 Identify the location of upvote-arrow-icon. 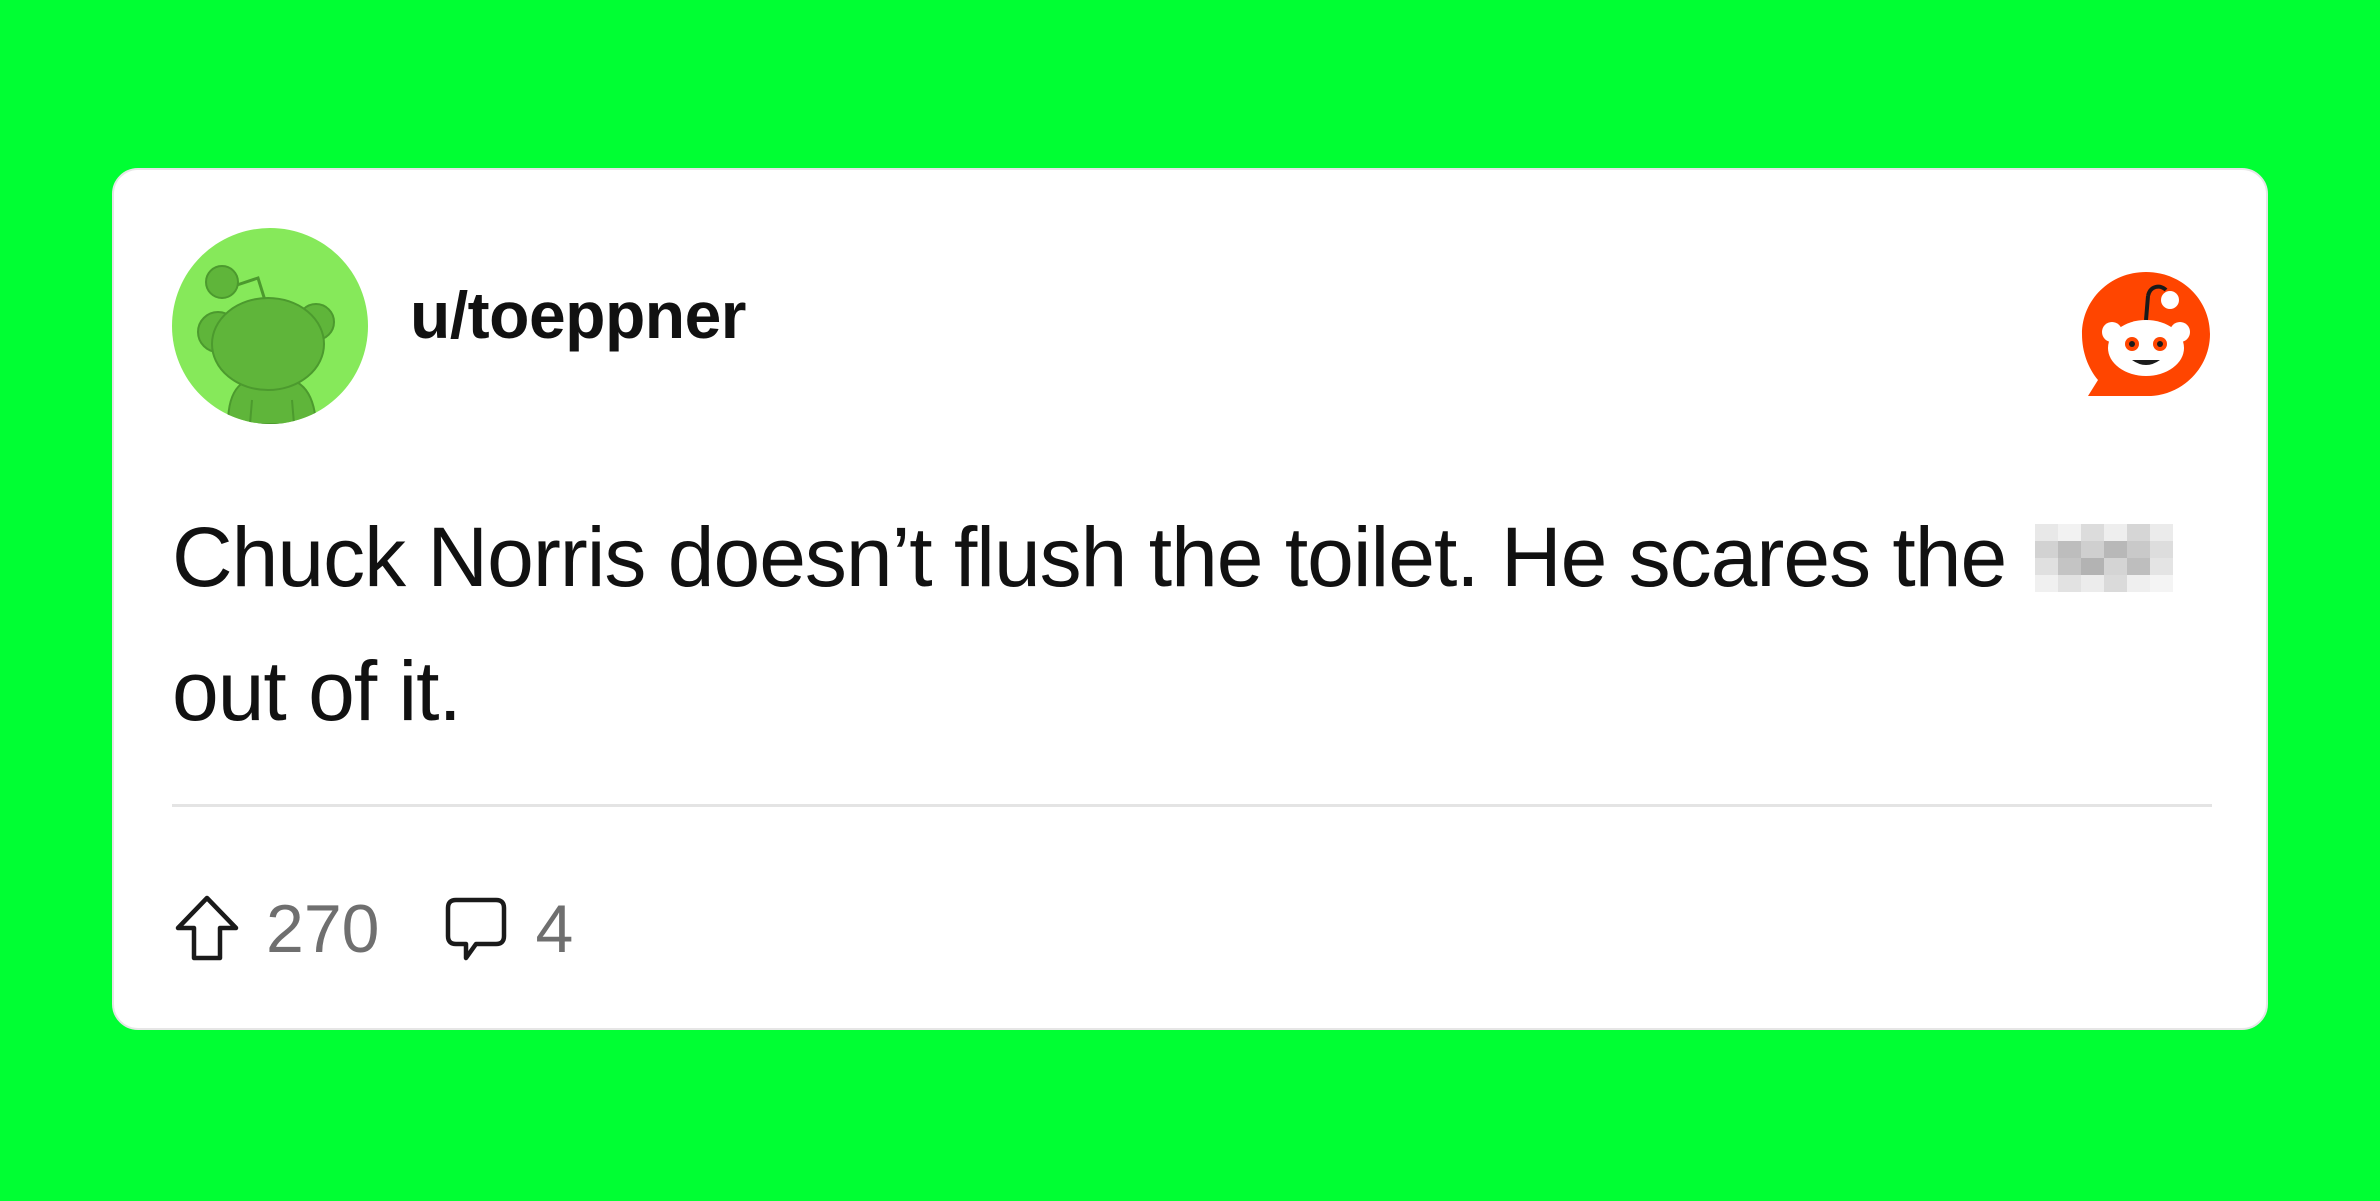
(207, 929).